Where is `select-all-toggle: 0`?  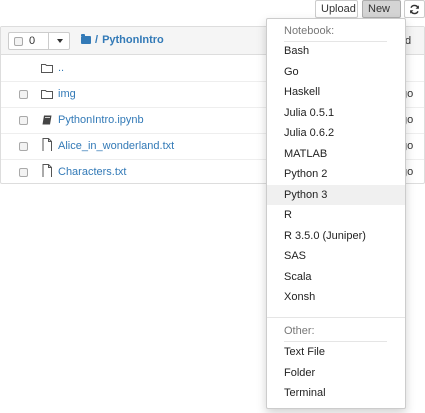
select-all-toggle: 0 is located at coordinates (29, 41).